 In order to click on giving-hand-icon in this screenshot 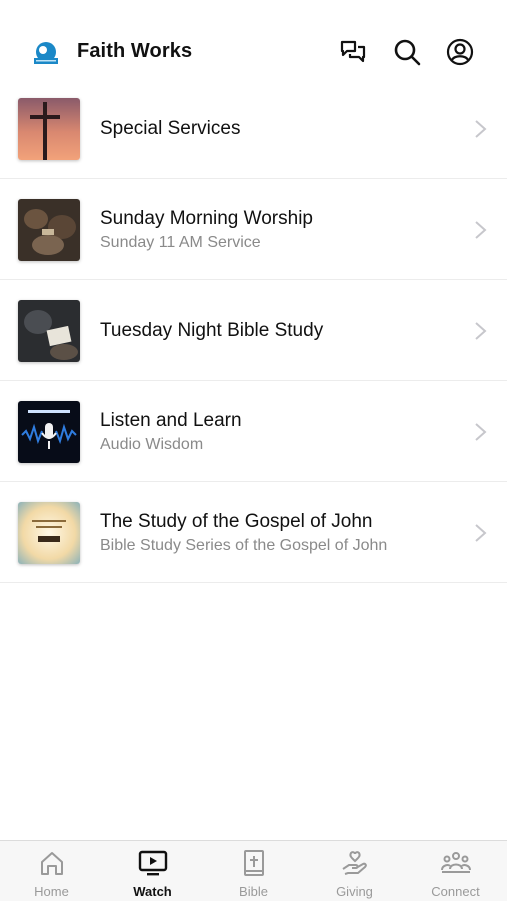, I will do `click(354, 863)`.